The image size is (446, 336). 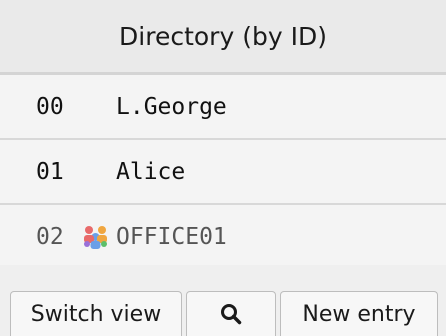 I want to click on entry-name: OFFICE01, so click(x=171, y=236).